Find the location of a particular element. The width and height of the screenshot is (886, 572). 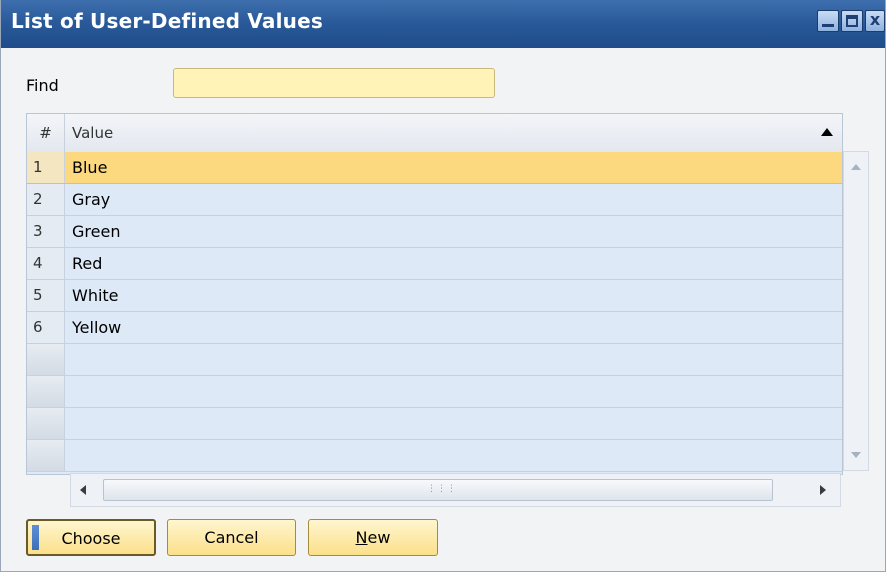

maximize-icon is located at coordinates (852, 21).